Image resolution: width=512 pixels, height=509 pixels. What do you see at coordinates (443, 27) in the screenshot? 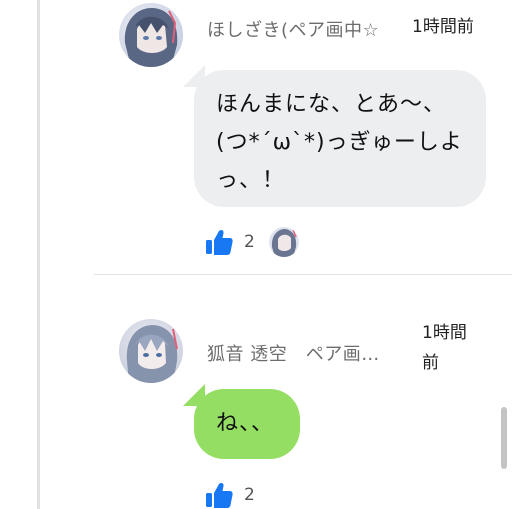
I see `comment-time: 1時間前` at bounding box center [443, 27].